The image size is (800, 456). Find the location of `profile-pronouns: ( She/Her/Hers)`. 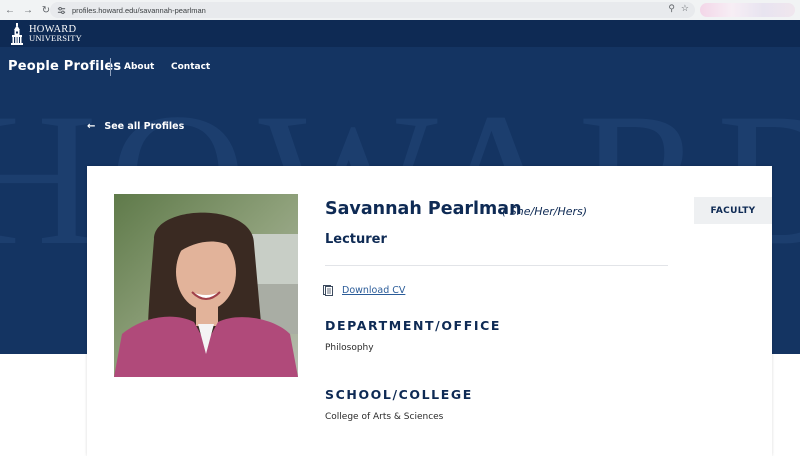

profile-pronouns: ( She/Her/Hers) is located at coordinates (545, 211).